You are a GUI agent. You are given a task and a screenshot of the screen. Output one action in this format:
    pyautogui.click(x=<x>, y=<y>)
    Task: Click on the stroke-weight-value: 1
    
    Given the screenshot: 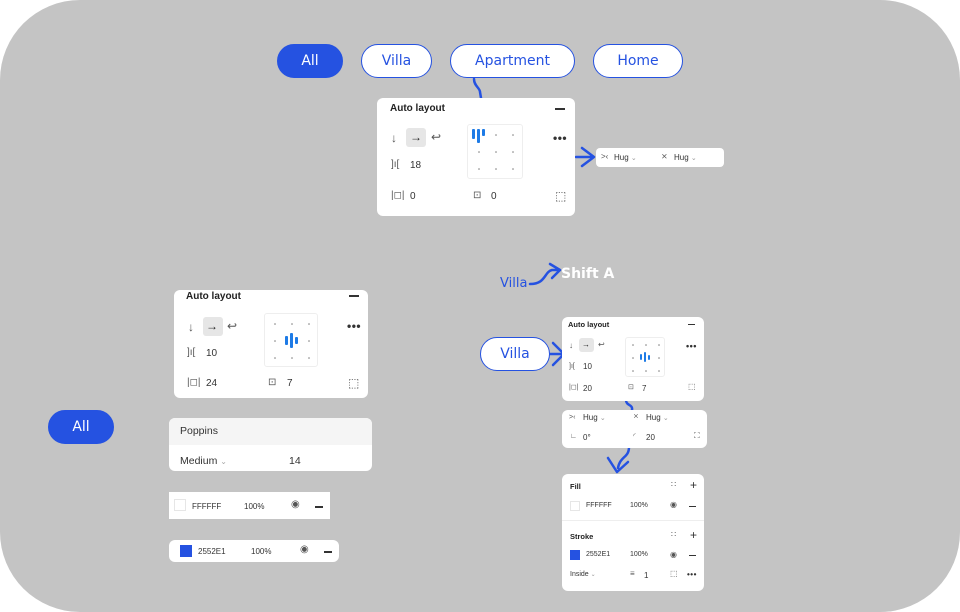 What is the action you would take?
    pyautogui.click(x=646, y=575)
    